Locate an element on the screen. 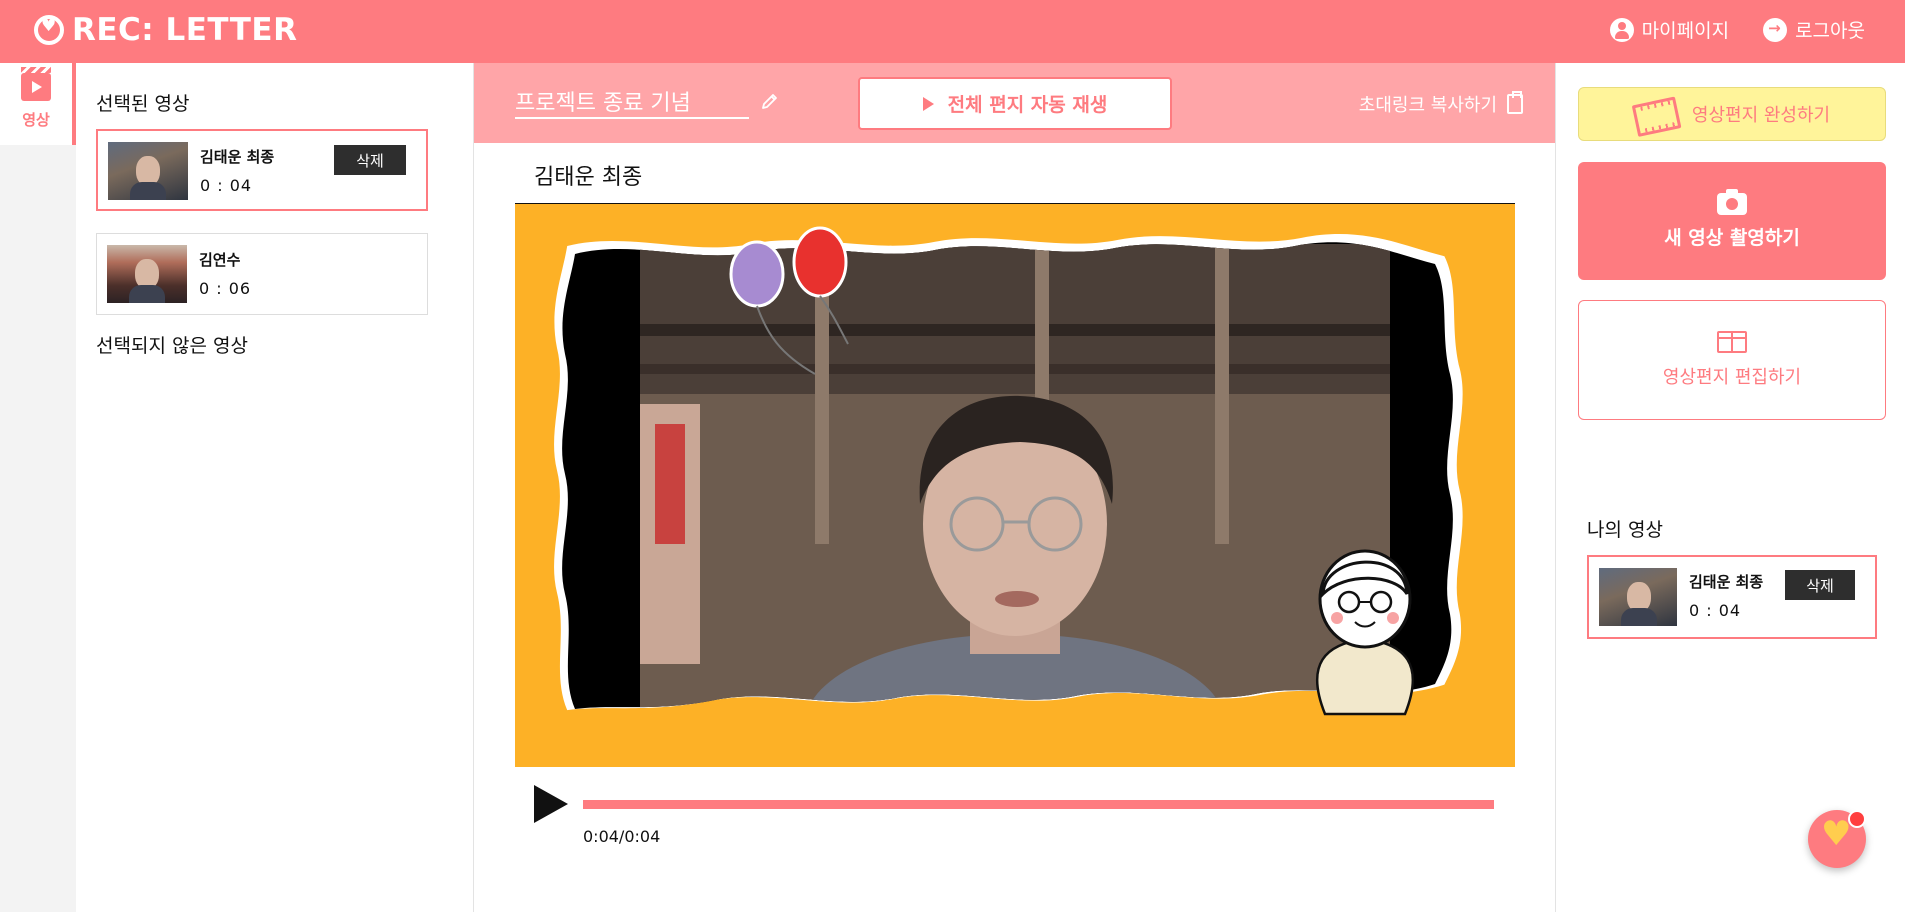 The image size is (1905, 912). top-header: REC: LETTER 마이페이지 로그아웃 is located at coordinates (952, 31).